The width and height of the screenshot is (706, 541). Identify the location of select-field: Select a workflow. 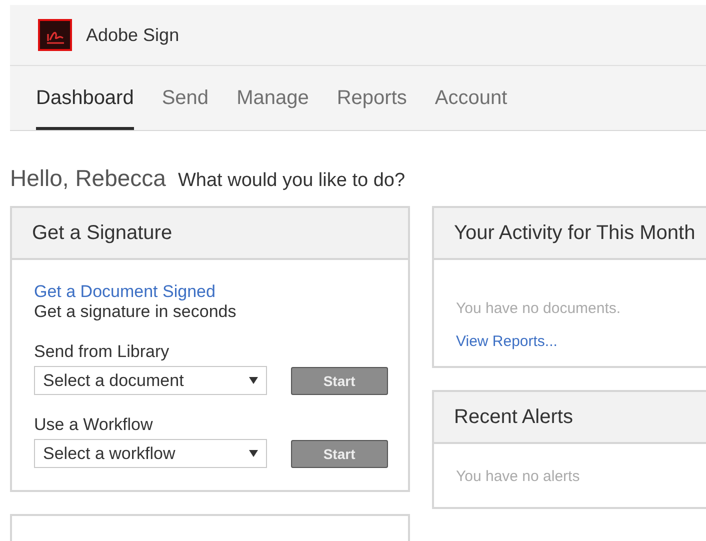
(150, 453).